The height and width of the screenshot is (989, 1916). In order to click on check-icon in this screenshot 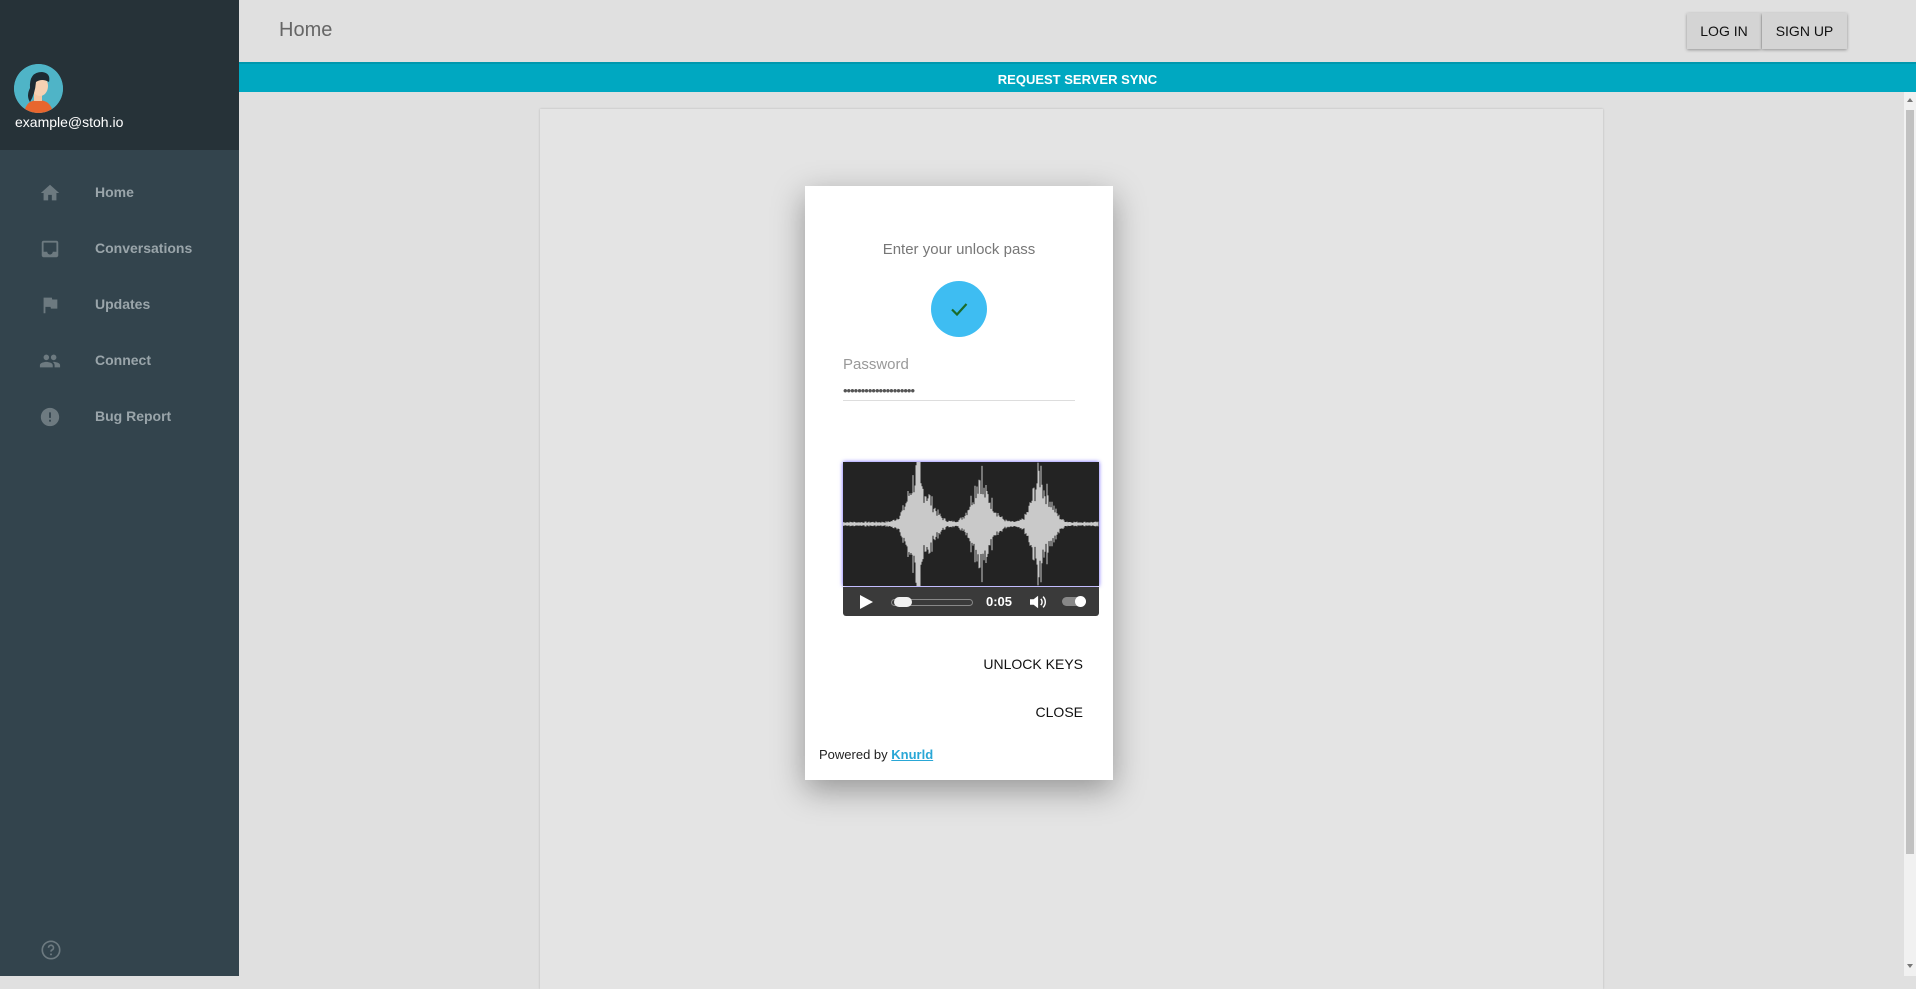, I will do `click(959, 310)`.